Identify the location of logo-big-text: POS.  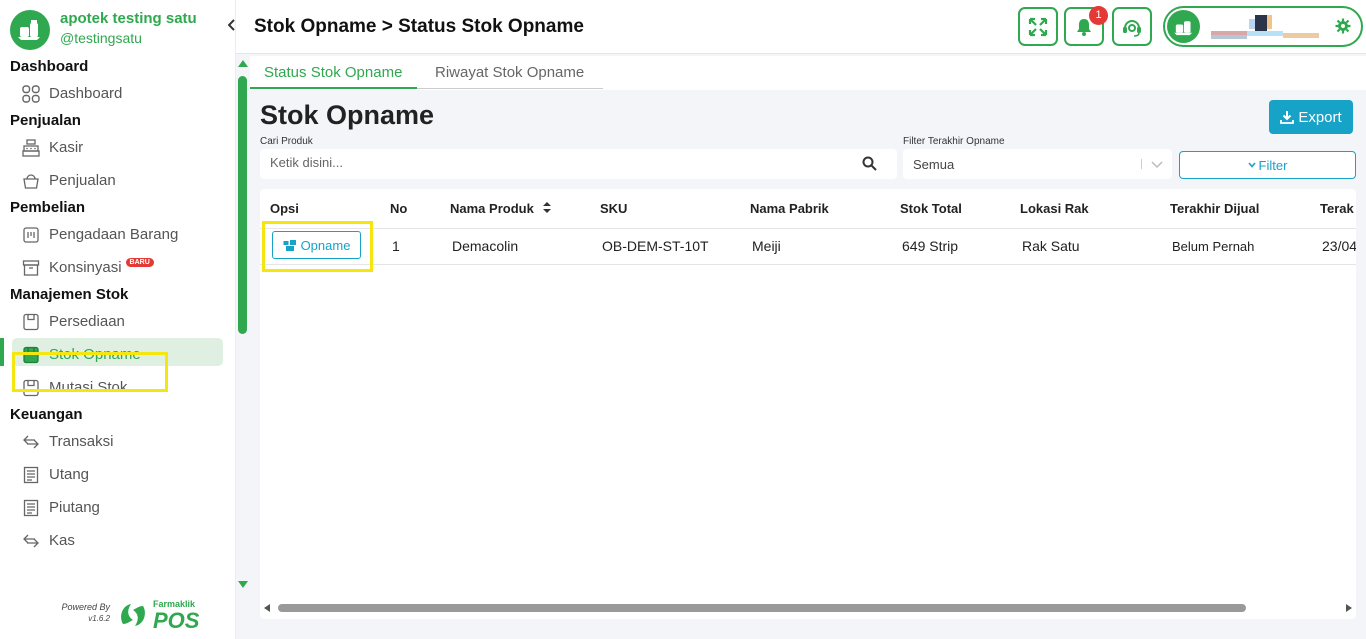
(176, 620).